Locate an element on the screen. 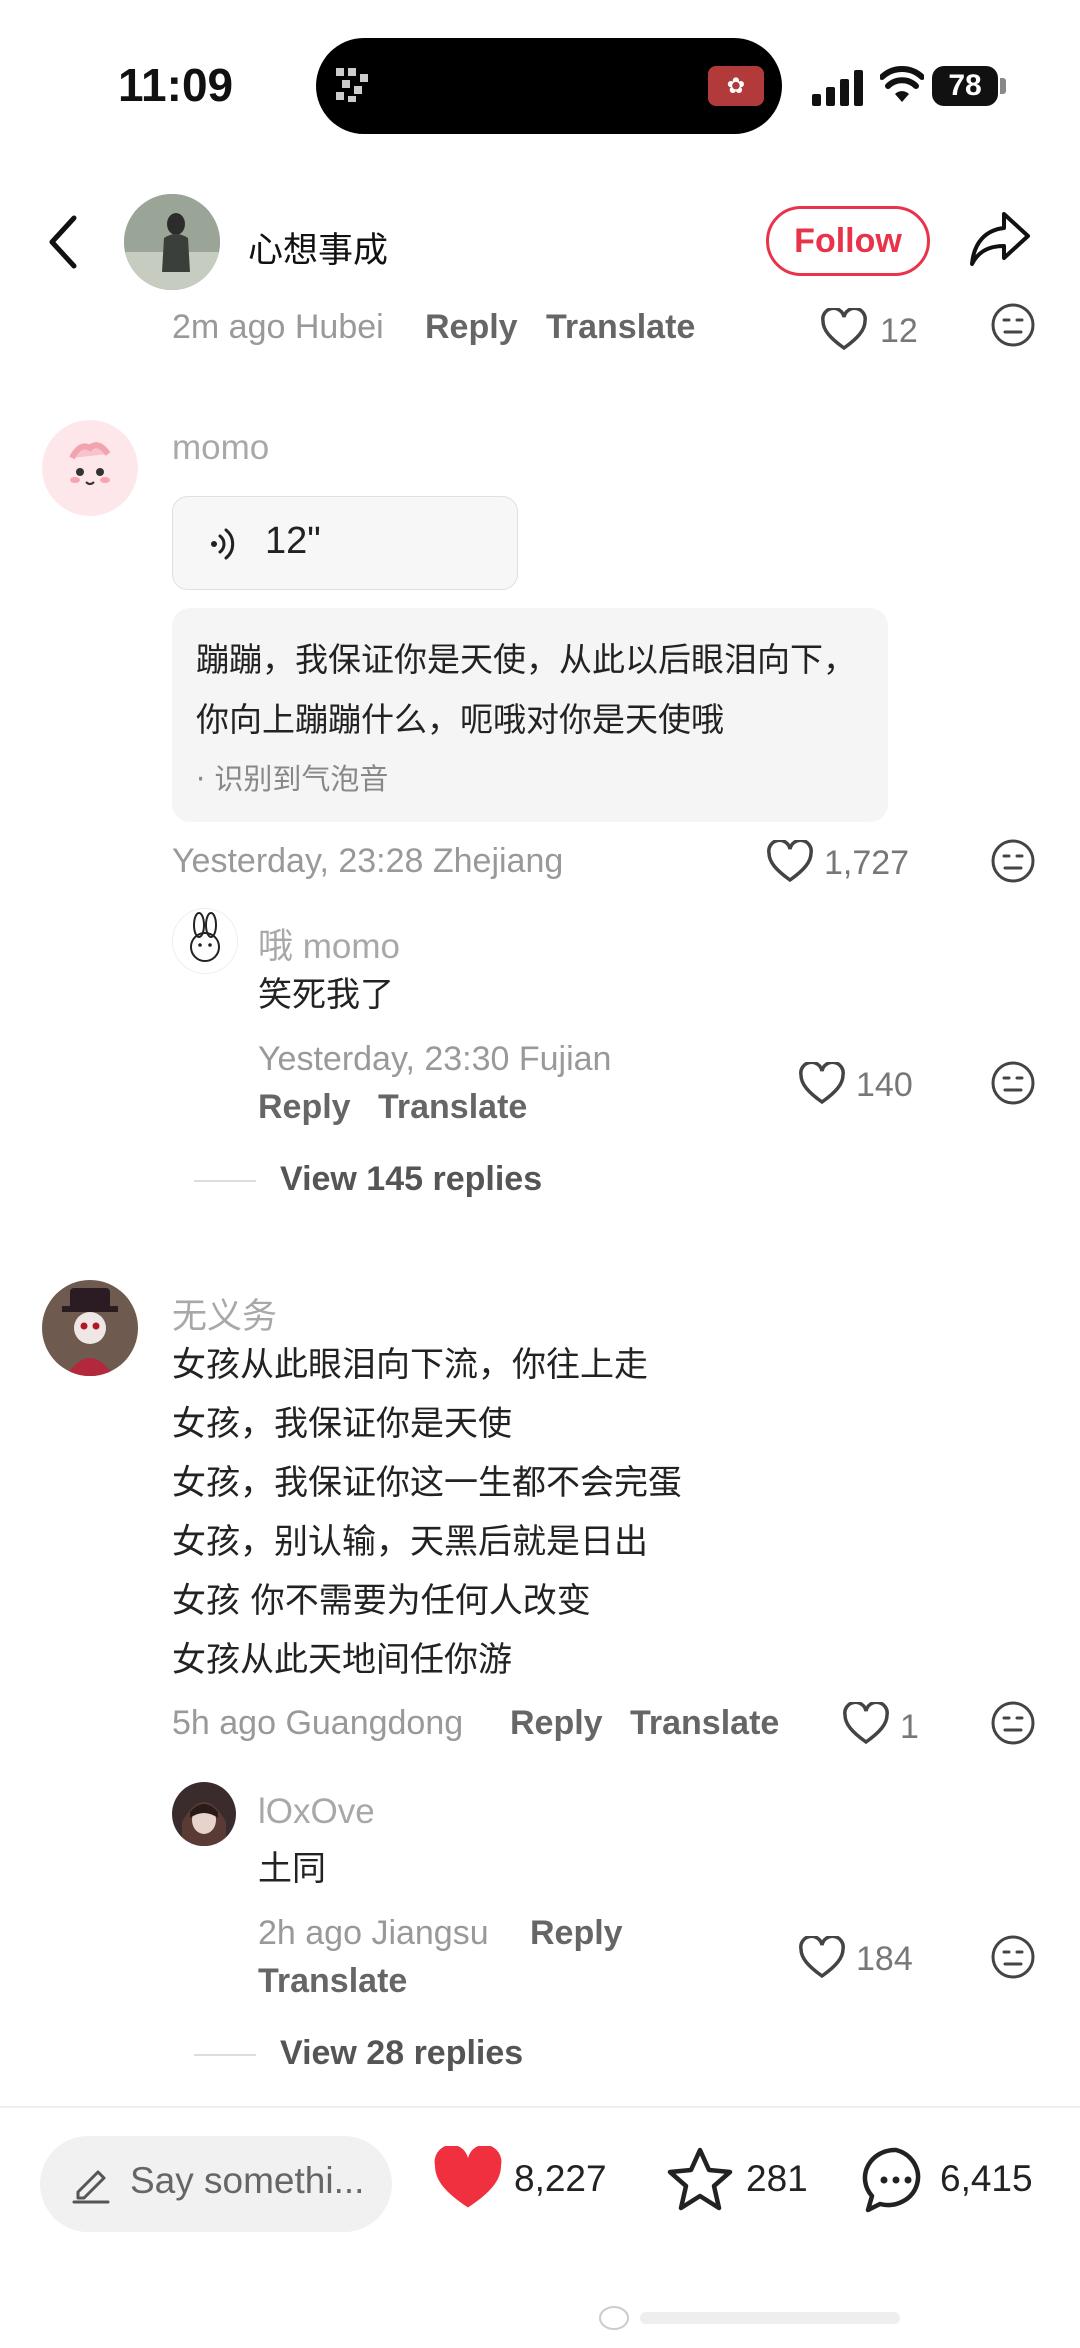 The image size is (1080, 2348). like-count: 1,727 is located at coordinates (867, 863).